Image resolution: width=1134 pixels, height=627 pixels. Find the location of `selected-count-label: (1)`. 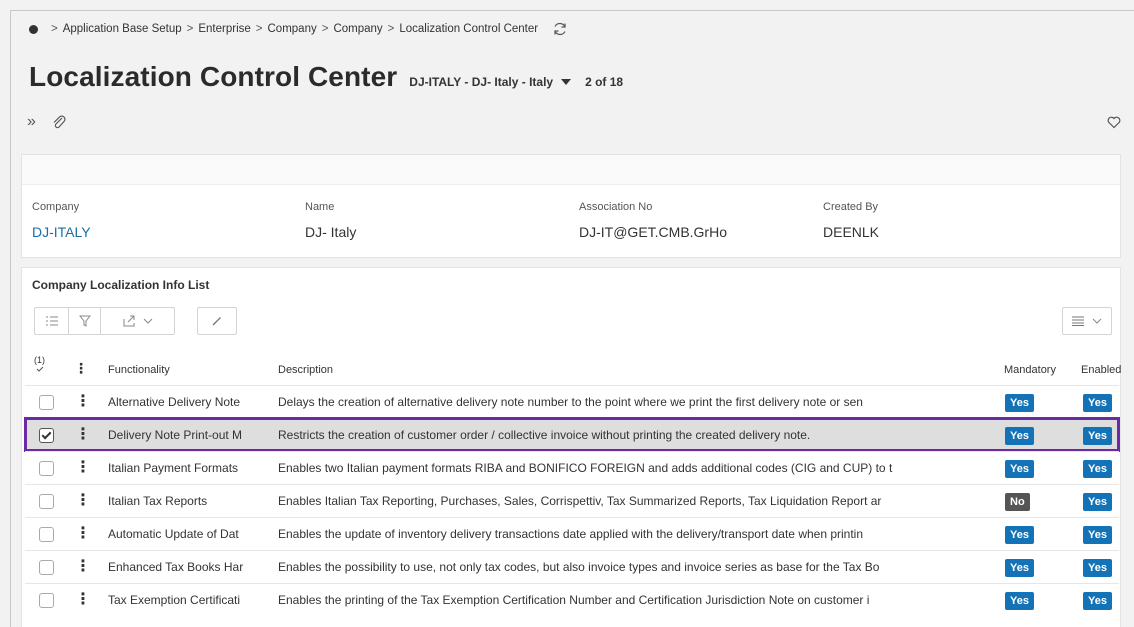

selected-count-label: (1) is located at coordinates (39, 360).